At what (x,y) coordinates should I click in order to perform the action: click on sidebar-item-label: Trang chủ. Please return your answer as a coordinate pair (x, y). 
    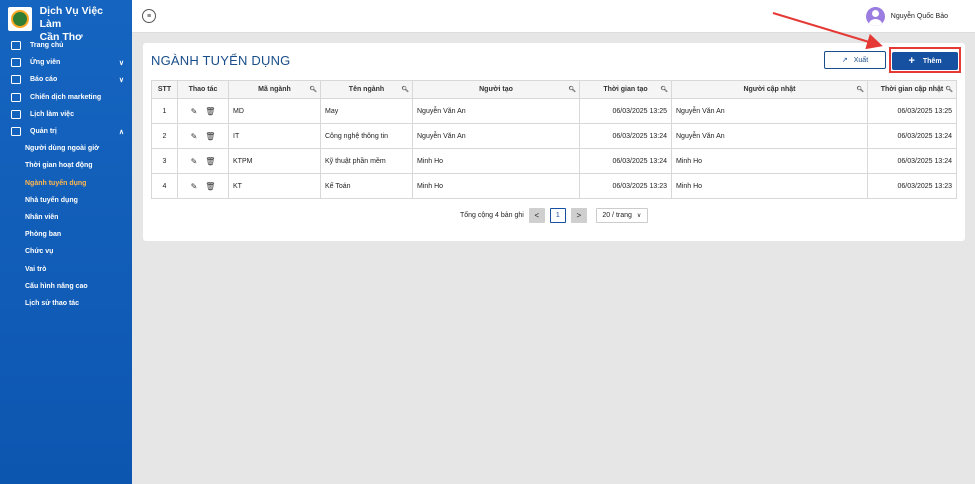
    Looking at the image, I should click on (47, 46).